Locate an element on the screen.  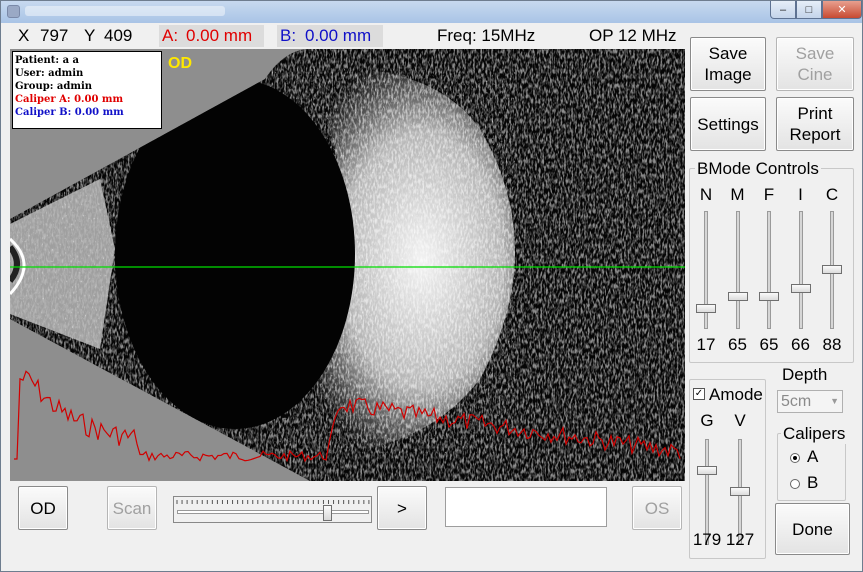
caliper-a-info: Caliper A: 0.00 mm is located at coordinates (69, 99).